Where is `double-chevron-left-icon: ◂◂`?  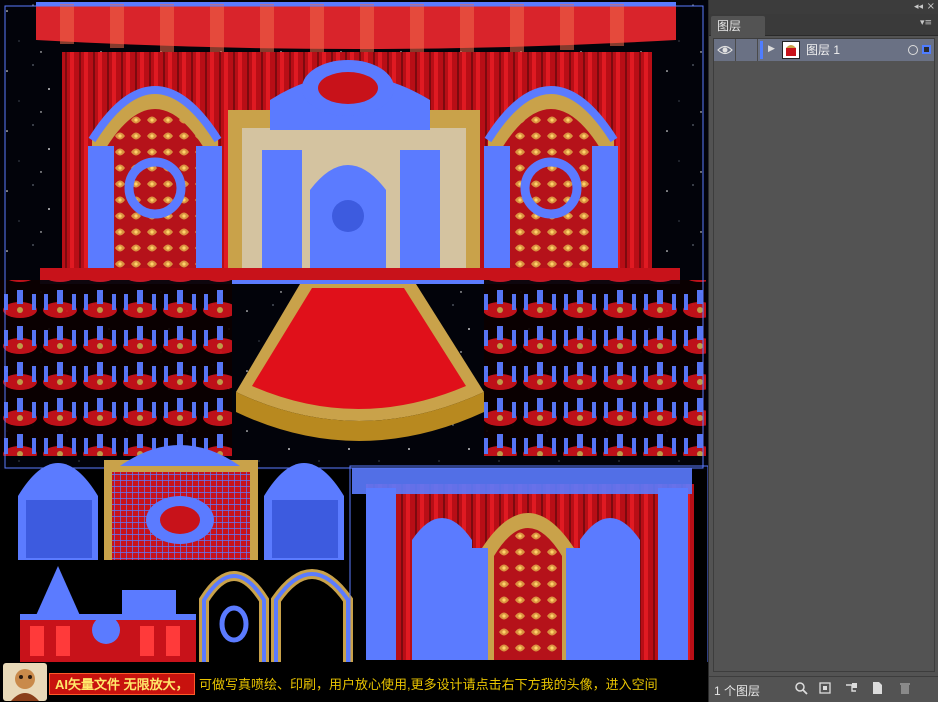 double-chevron-left-icon: ◂◂ is located at coordinates (918, 7).